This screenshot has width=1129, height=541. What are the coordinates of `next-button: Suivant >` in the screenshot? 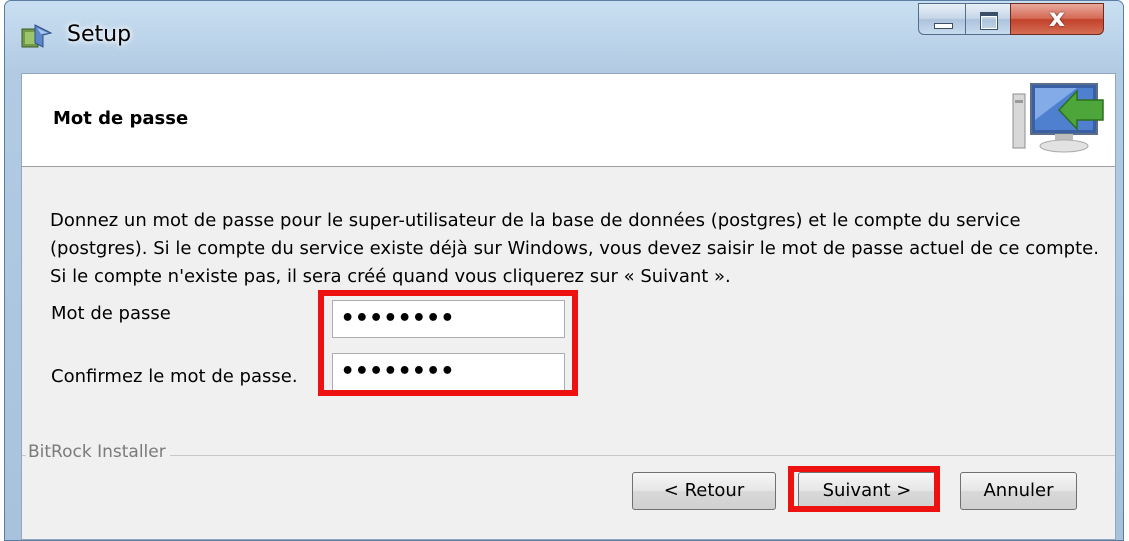 It's located at (867, 491).